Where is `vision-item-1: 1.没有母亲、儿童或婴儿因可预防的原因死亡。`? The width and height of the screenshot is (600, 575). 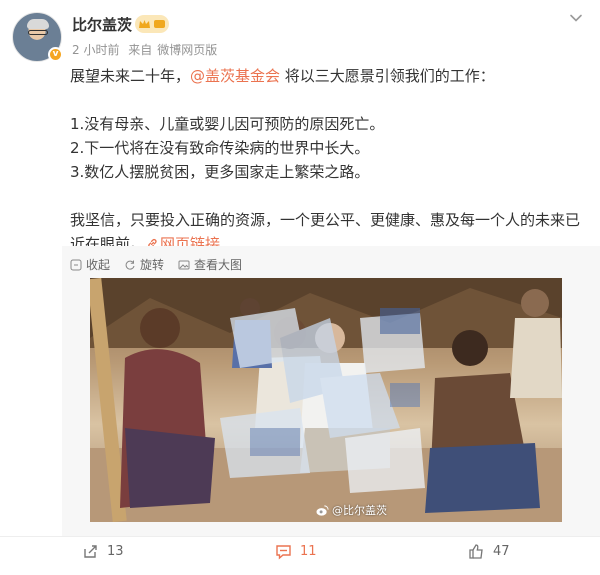
vision-item-1: 1.没有母亲、儿童或婴儿因可预防的原因死亡。 is located at coordinates (227, 124).